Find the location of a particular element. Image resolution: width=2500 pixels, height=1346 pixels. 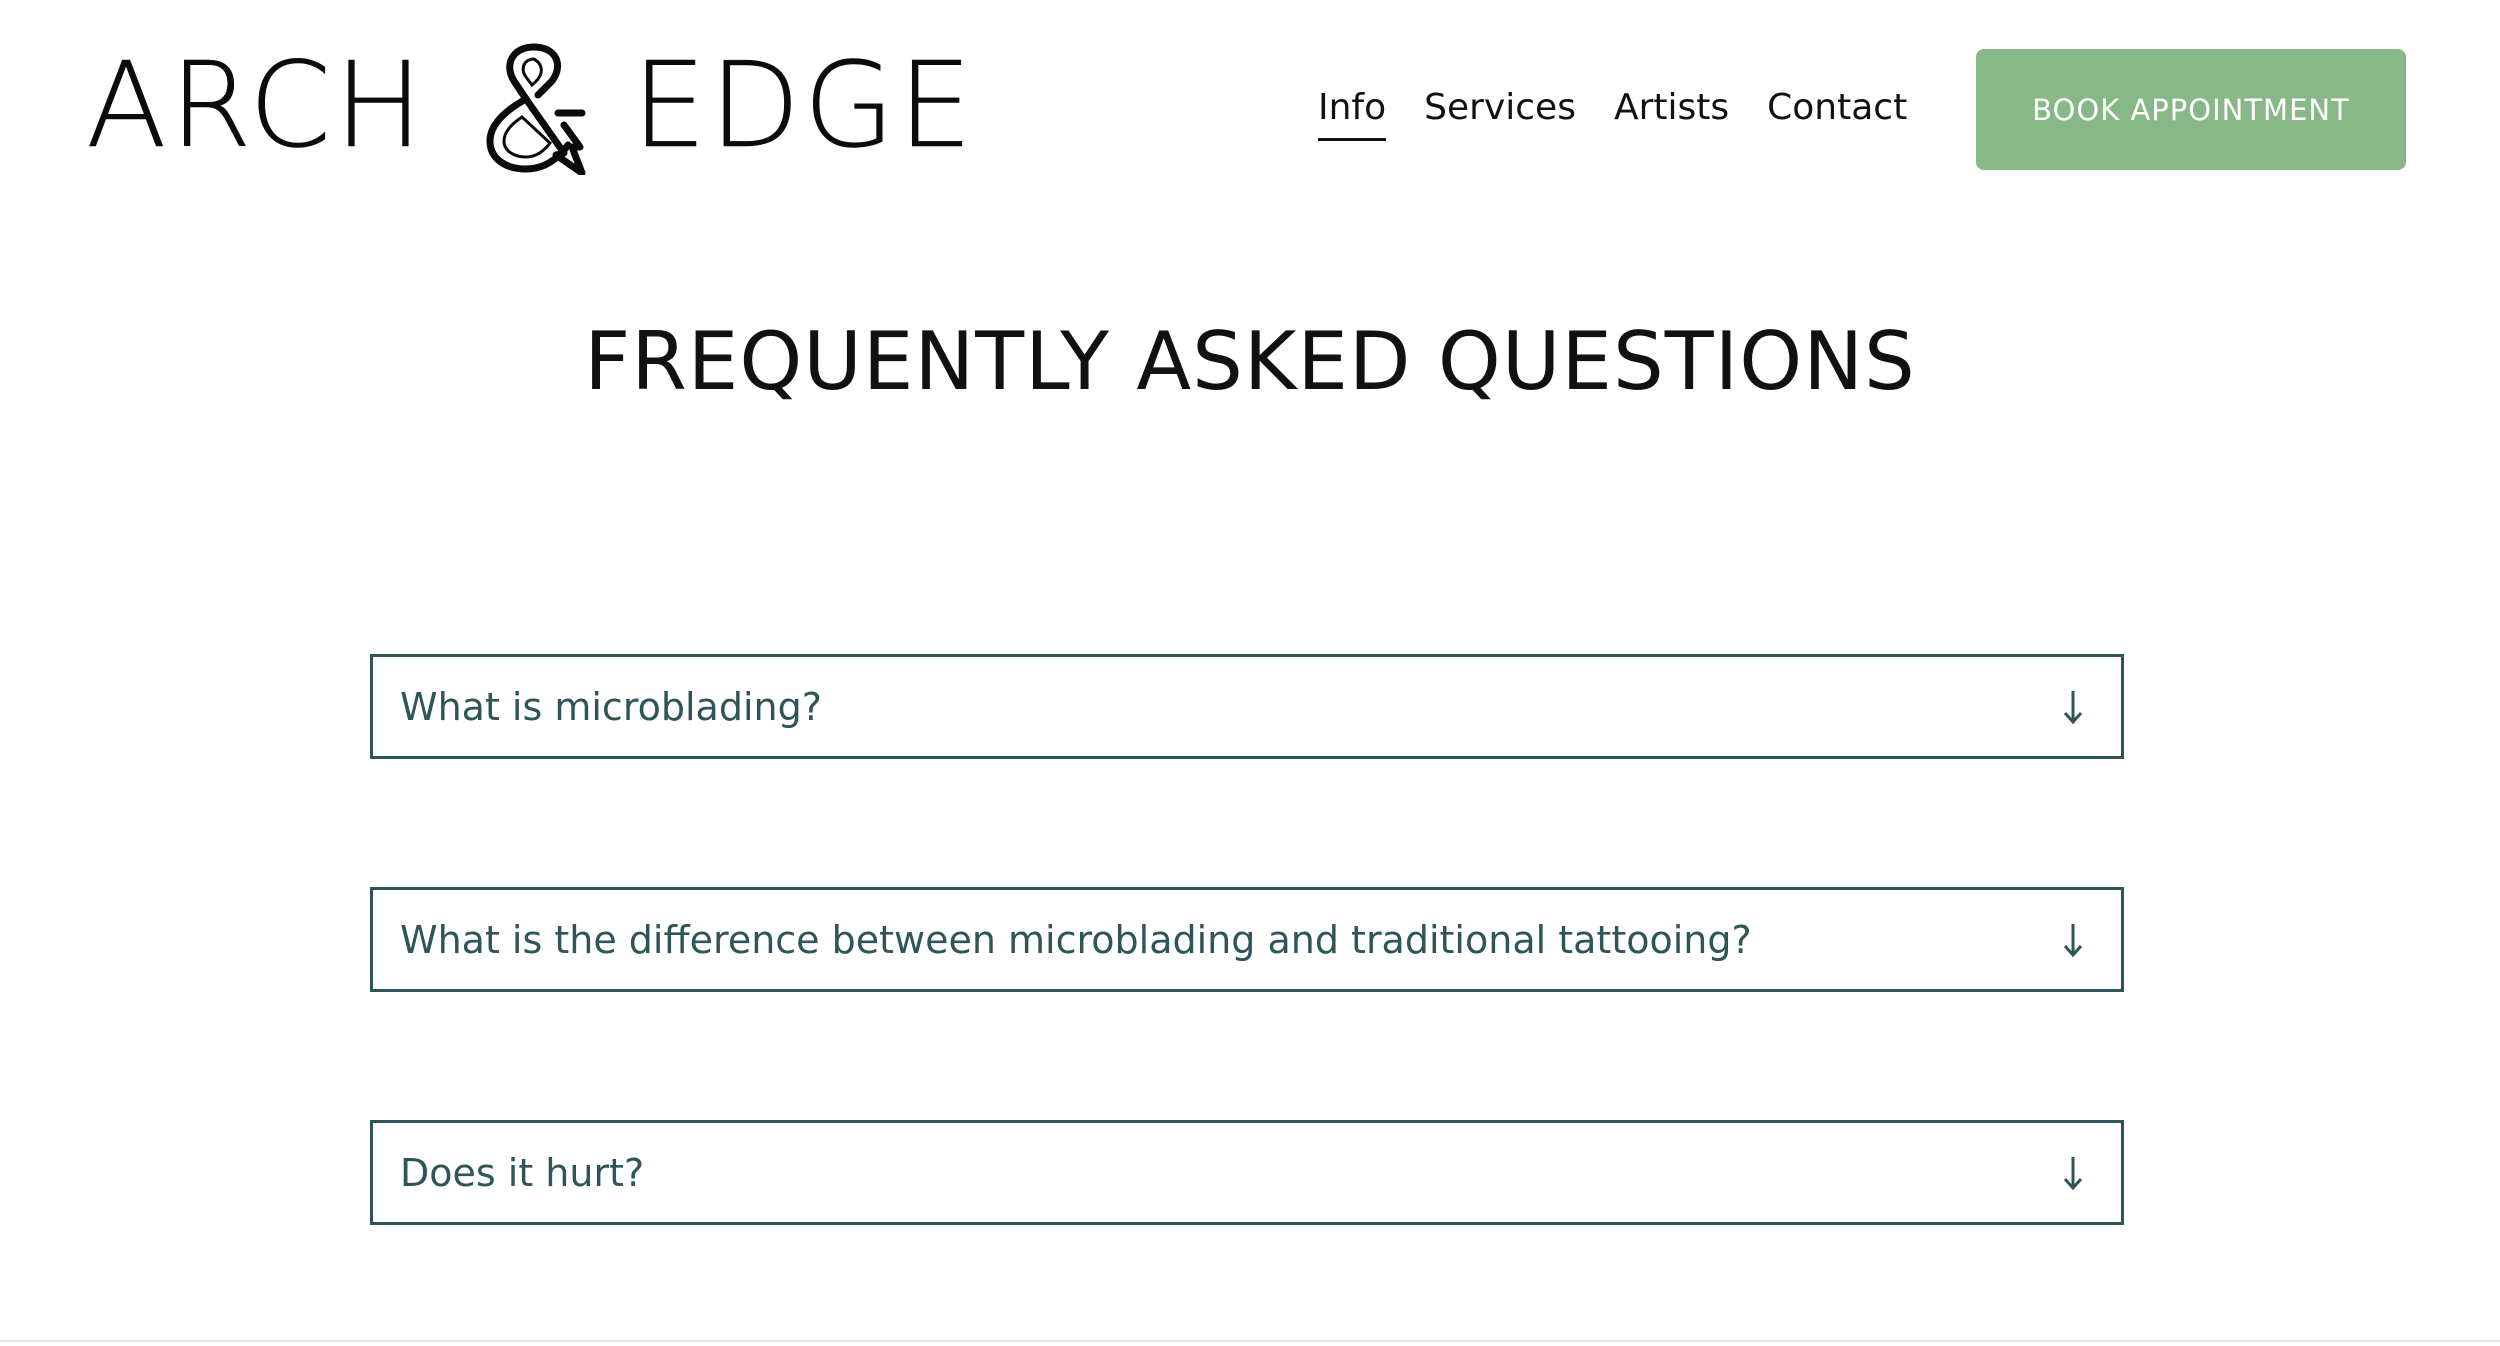

main-nav: Info Services Artists Contact is located at coordinates (1631, 110).